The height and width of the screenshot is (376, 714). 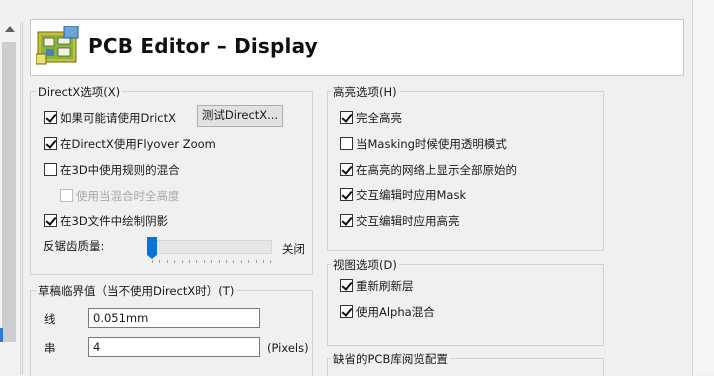 I want to click on interactive-highlight-label: 交互编辑时应用高亮, so click(x=408, y=221).